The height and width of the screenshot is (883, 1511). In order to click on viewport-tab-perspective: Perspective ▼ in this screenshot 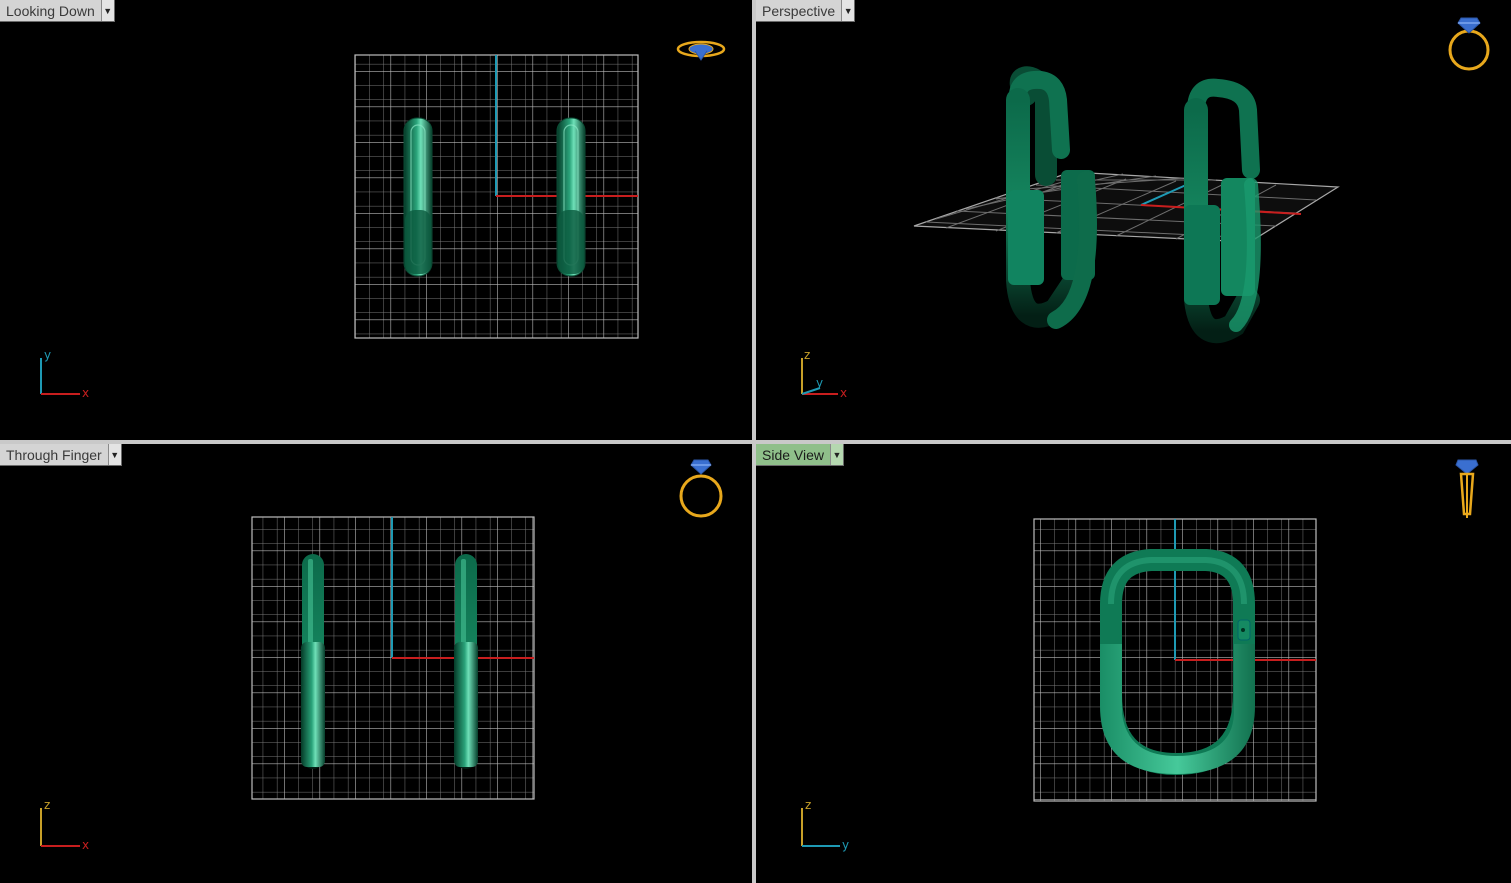, I will do `click(806, 11)`.